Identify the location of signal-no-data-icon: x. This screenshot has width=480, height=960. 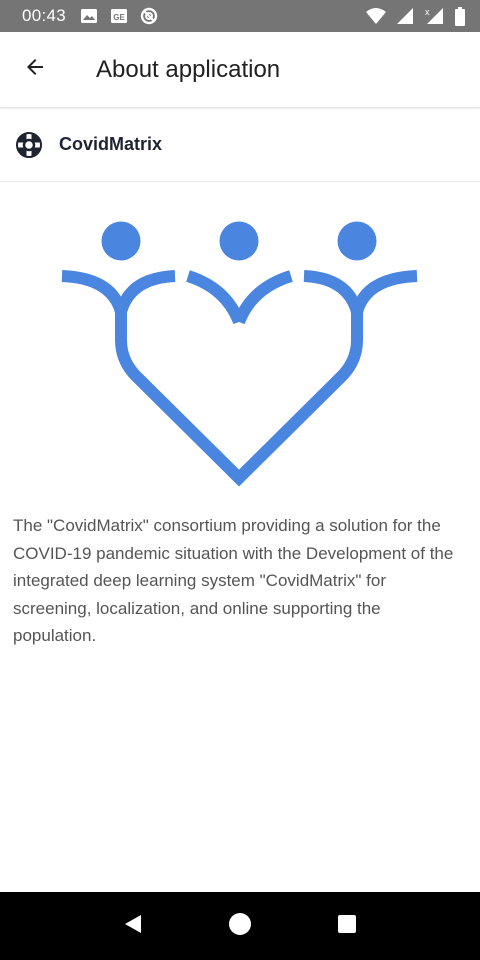
(434, 16).